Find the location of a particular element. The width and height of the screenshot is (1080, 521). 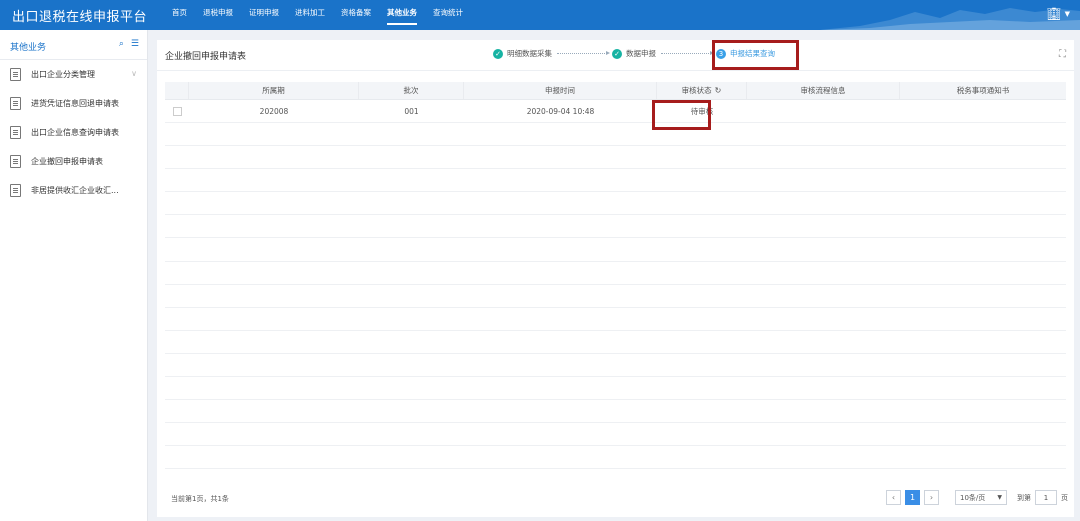

table-row: 202008 001 2020-09-04 10:48 待审核 is located at coordinates (615, 111).